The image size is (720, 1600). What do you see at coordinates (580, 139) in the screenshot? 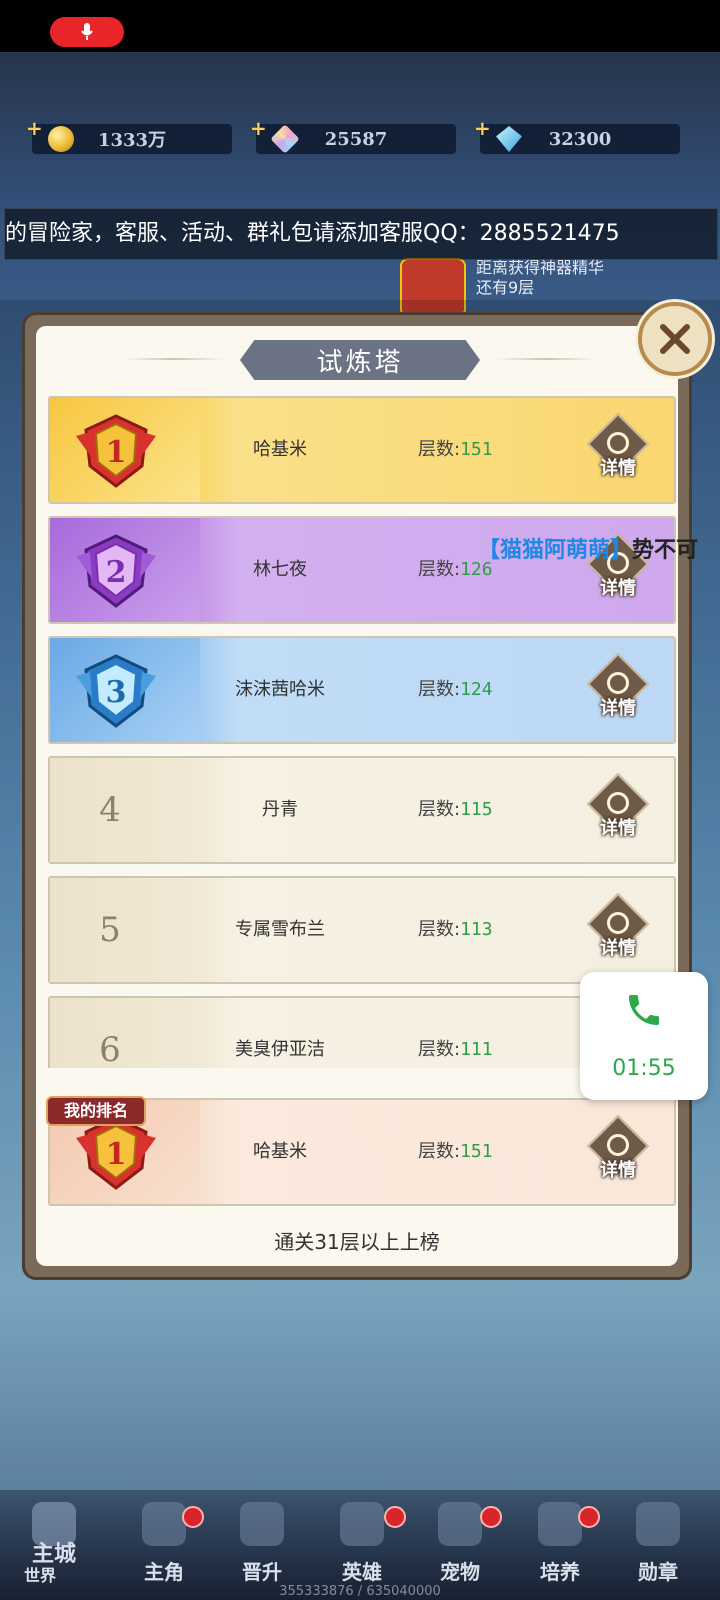
I see `resource-value: 32300` at bounding box center [580, 139].